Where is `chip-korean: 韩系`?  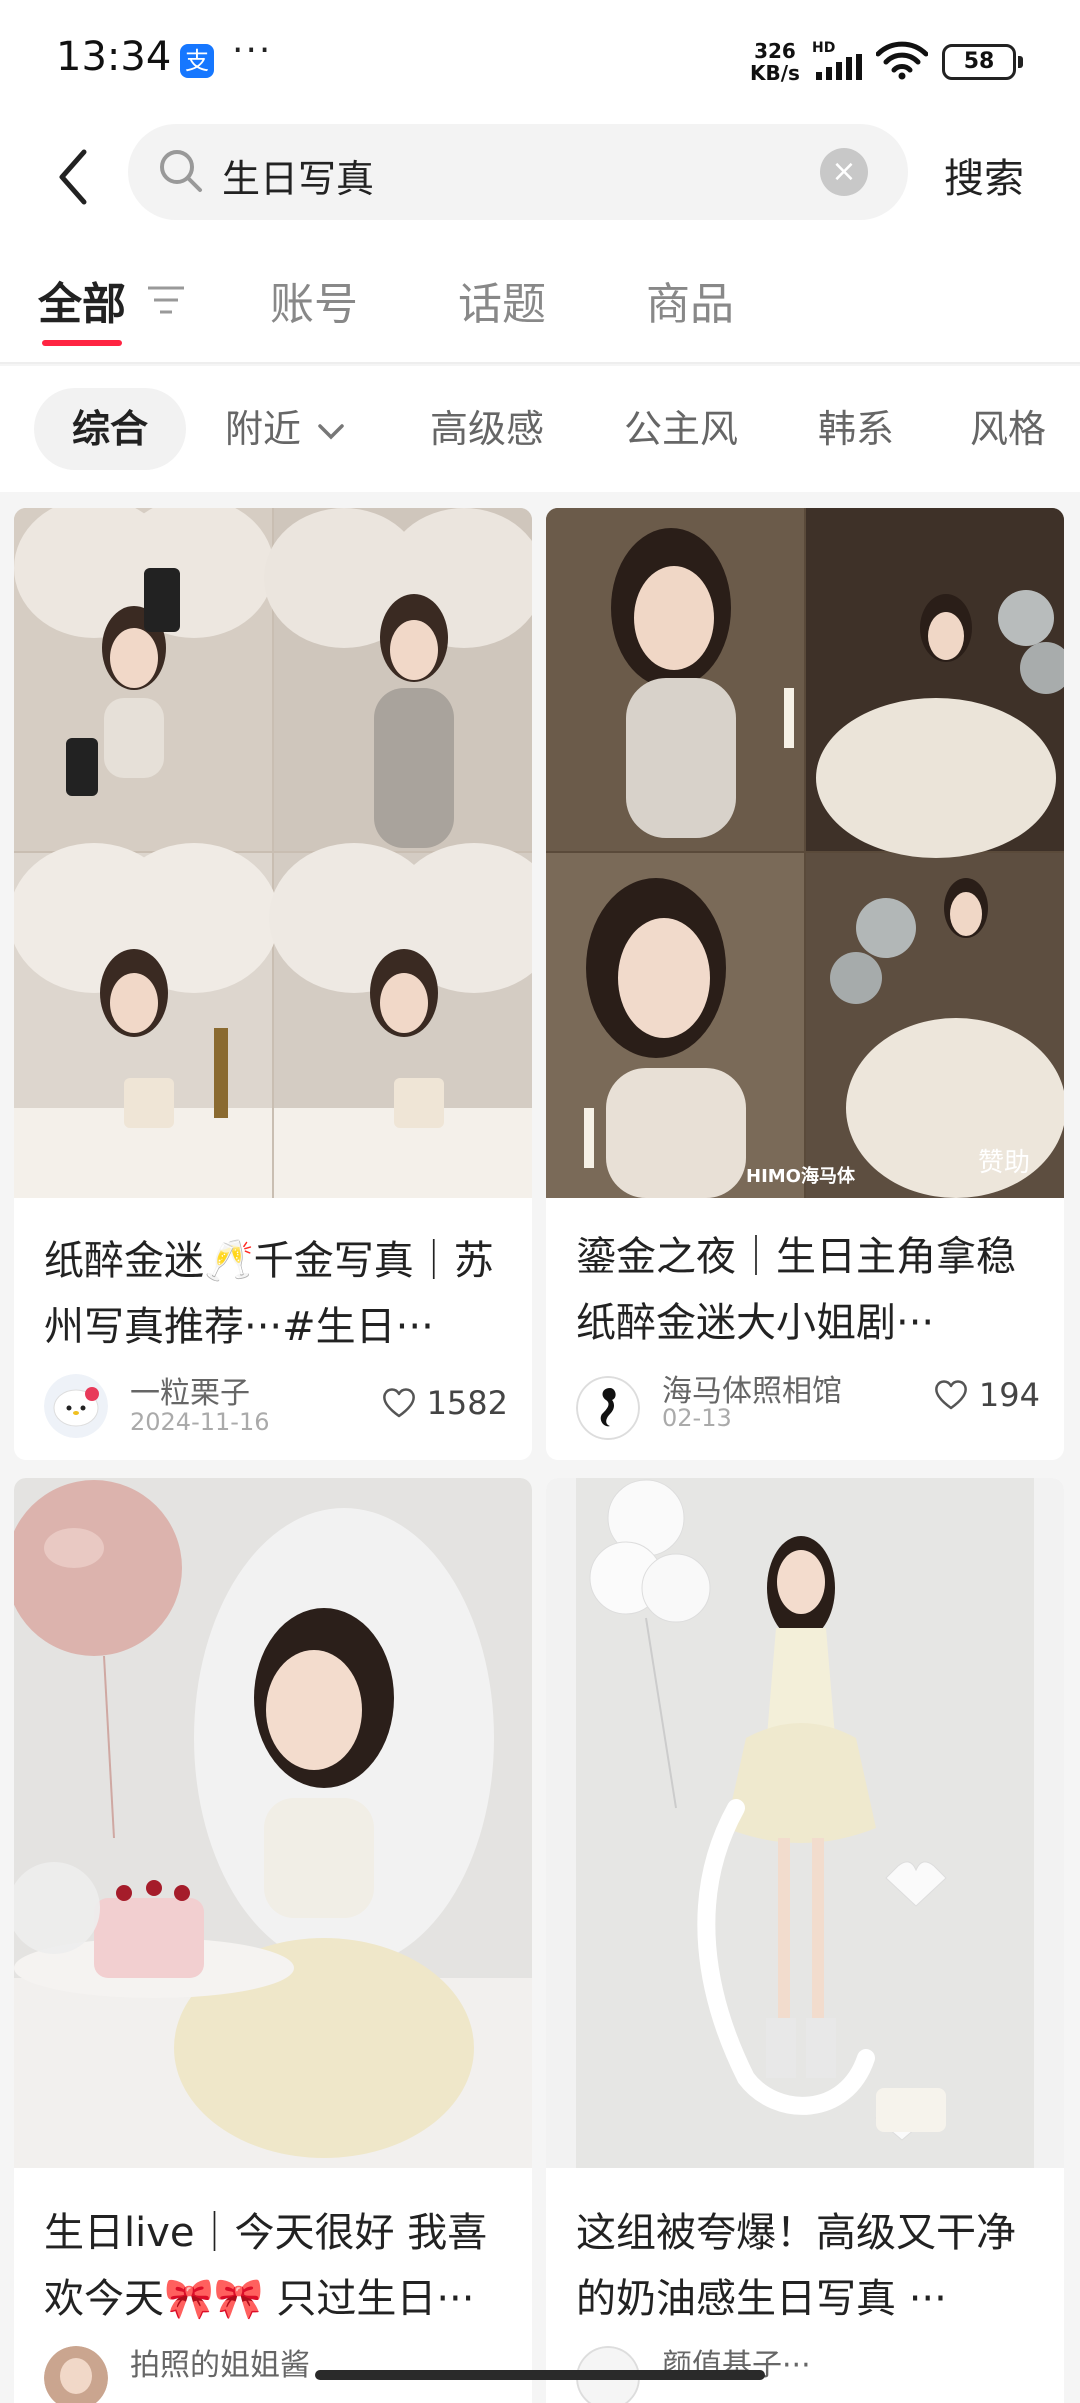 chip-korean: 韩系 is located at coordinates (856, 429).